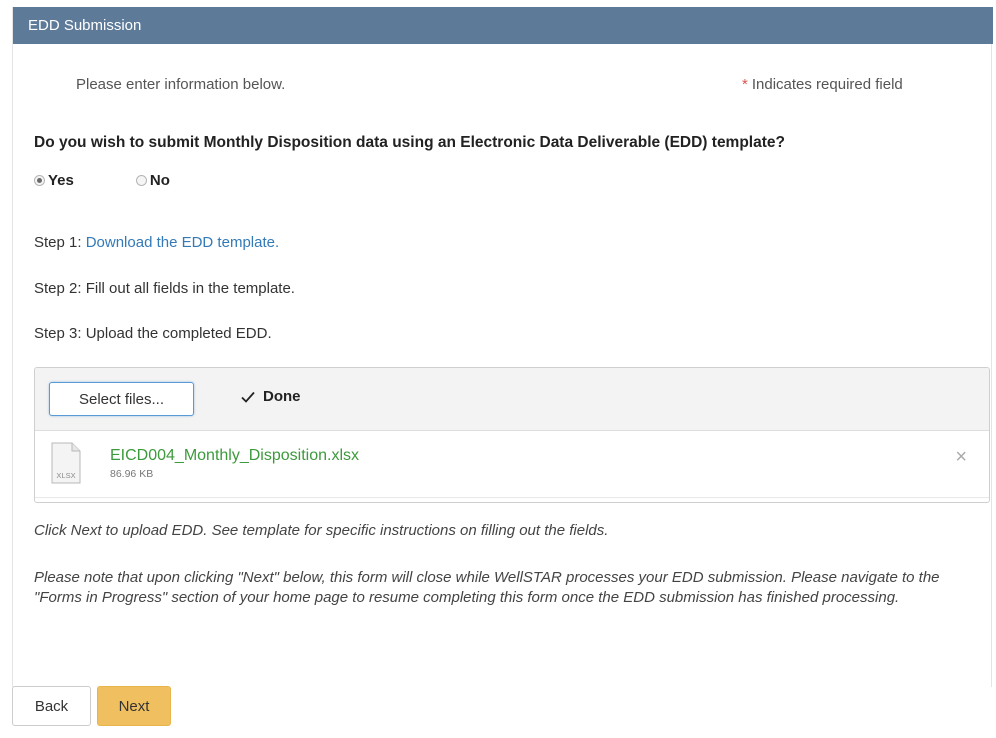  I want to click on step-1: Step 1: Download the EDD template., so click(156, 242).